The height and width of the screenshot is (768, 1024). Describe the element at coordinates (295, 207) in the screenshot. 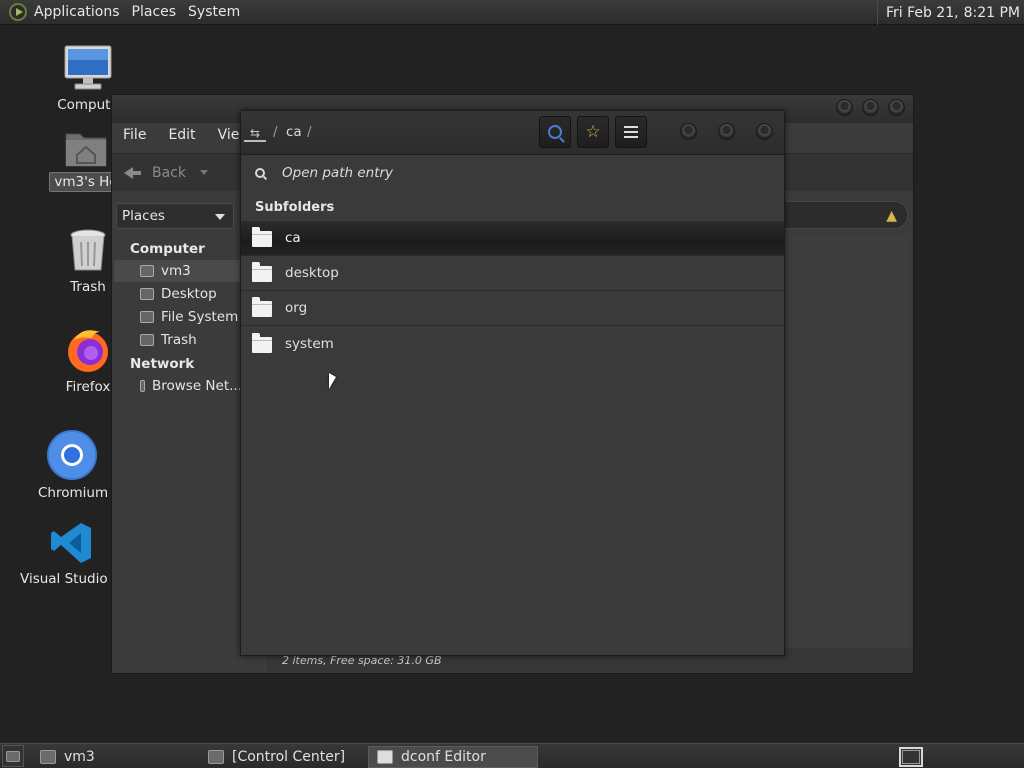

I see `subfolders-heading: Subfolders` at that location.